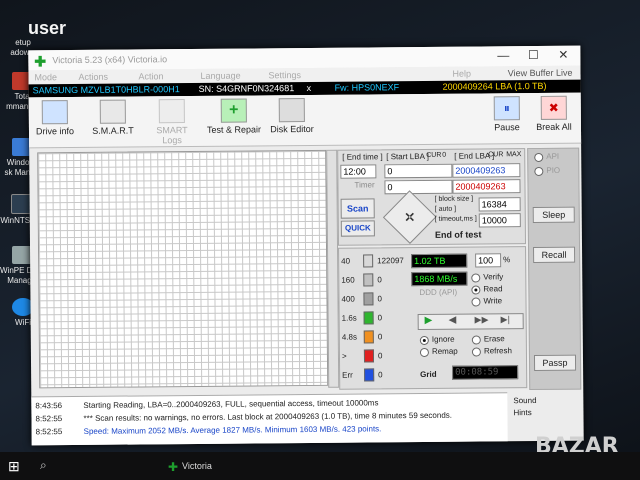  What do you see at coordinates (150, 76) in the screenshot?
I see `menu-action: Action` at bounding box center [150, 76].